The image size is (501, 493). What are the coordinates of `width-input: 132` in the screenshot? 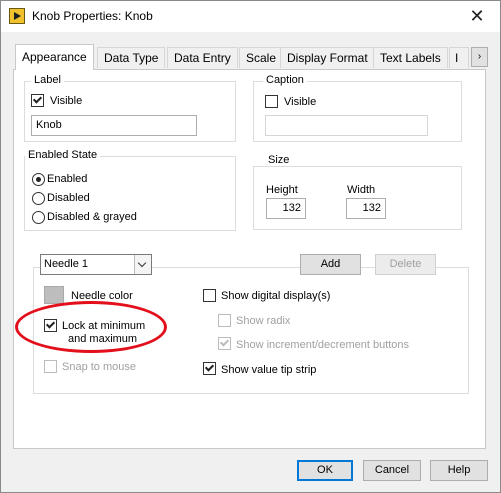 It's located at (366, 208).